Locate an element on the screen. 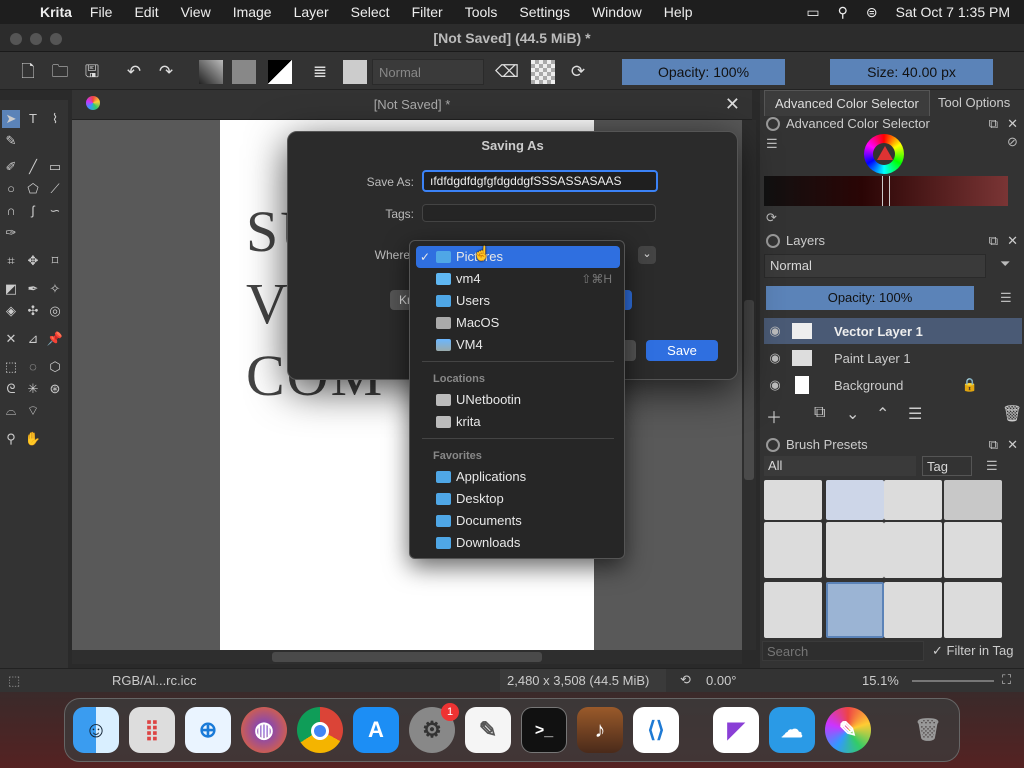 The width and height of the screenshot is (1024, 768). menu-view: View is located at coordinates (196, 12).